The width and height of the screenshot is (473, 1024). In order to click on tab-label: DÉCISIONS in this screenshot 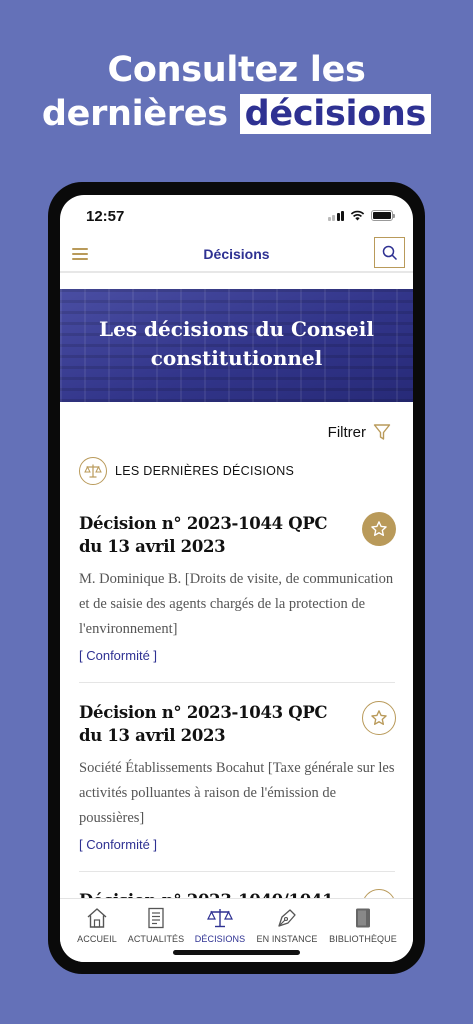, I will do `click(220, 939)`.